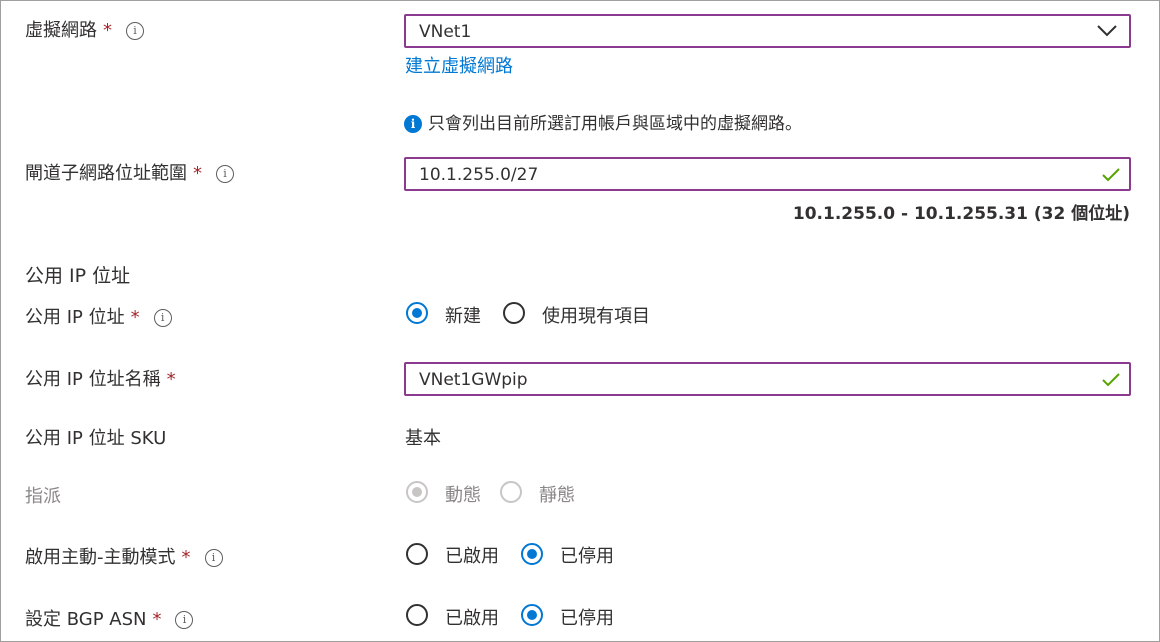  I want to click on radio-bgp-enabled, so click(417, 615).